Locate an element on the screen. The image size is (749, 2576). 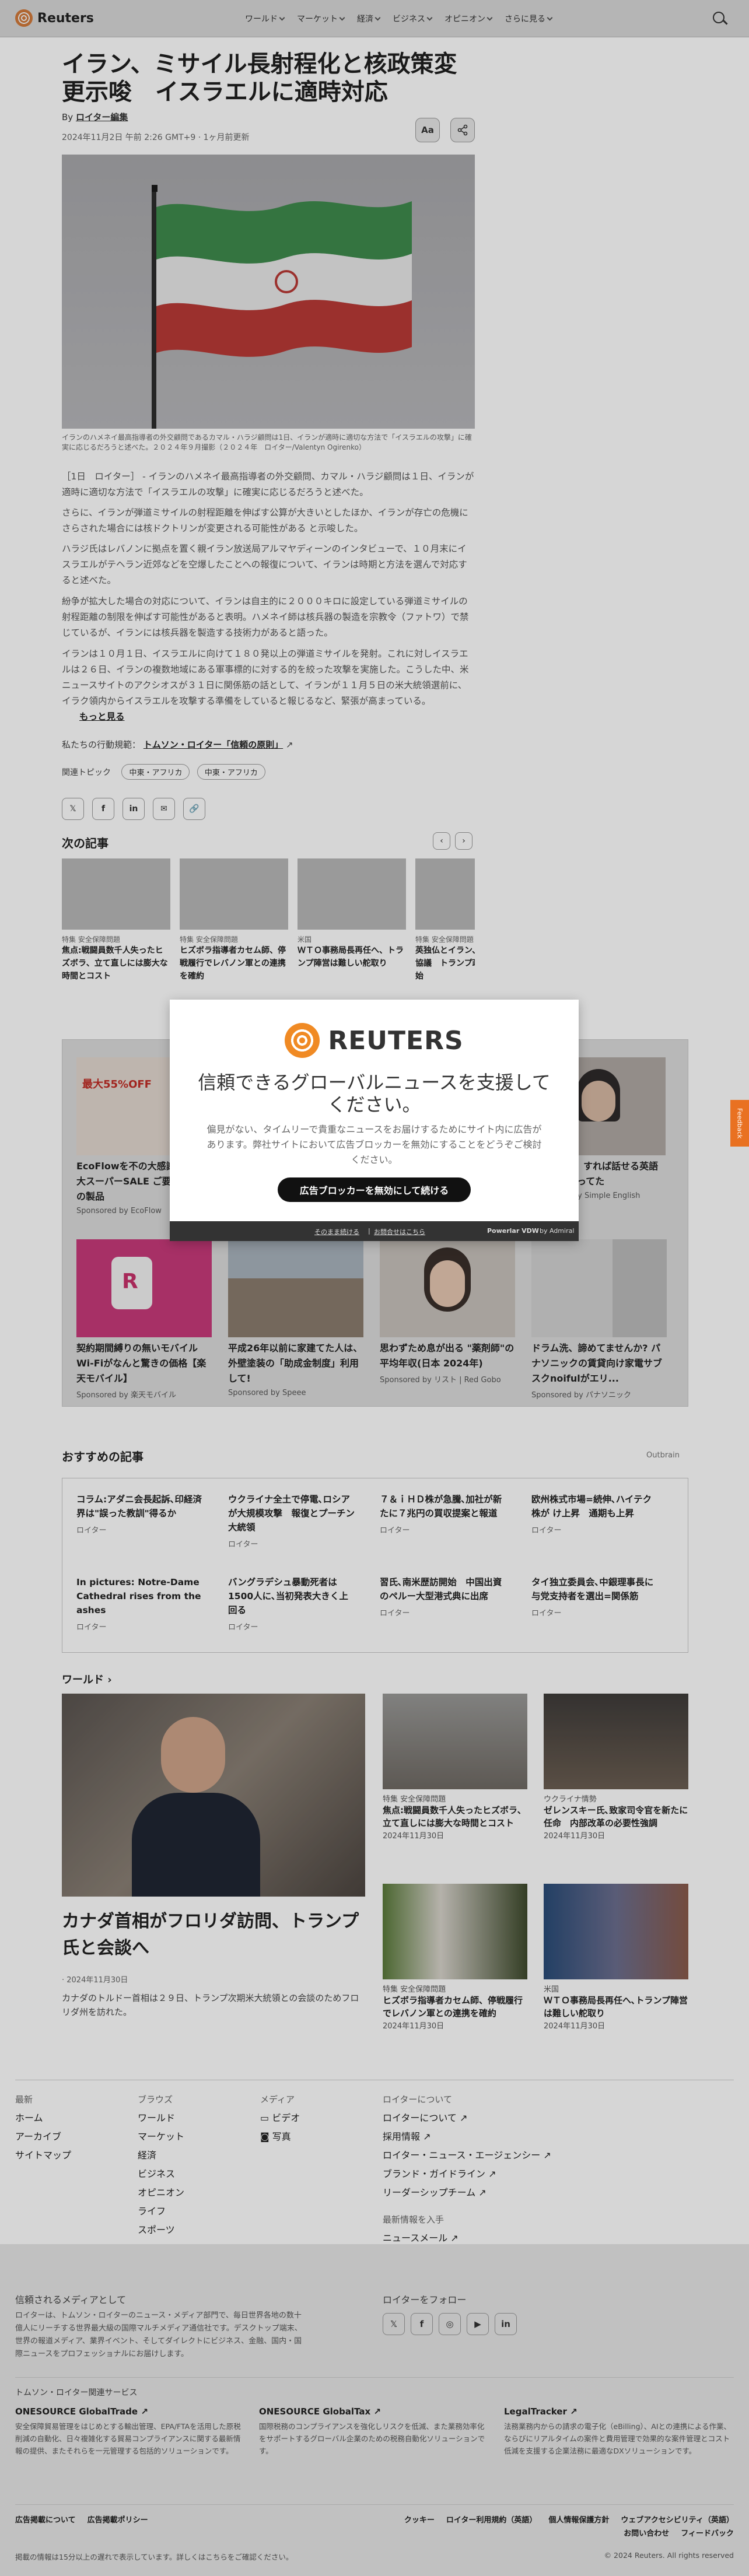
admiral-credit: by Admiral is located at coordinates (557, 1231).